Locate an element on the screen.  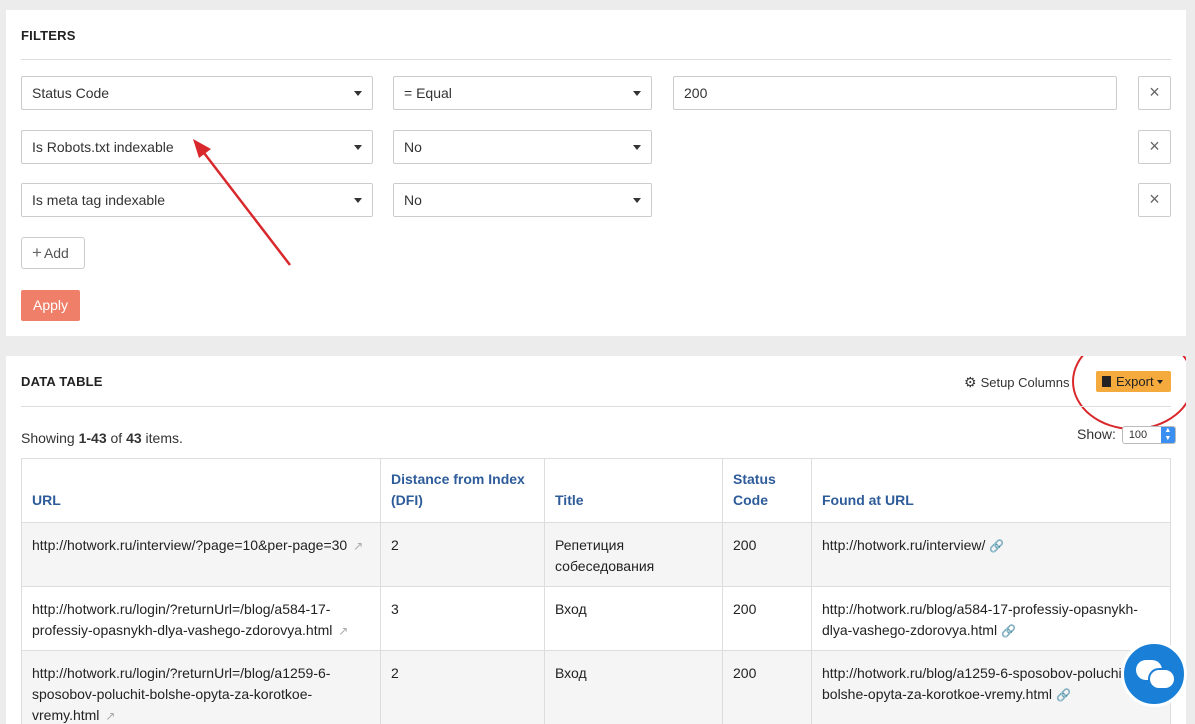
gear-icon: ⚙ is located at coordinates (970, 382).